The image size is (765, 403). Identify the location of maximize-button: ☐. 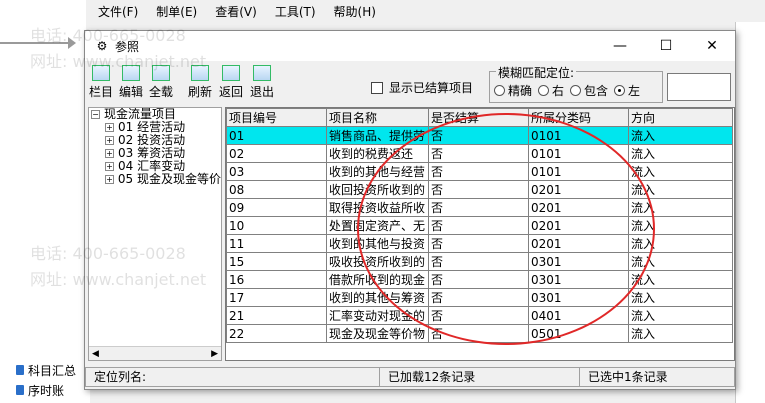
(666, 46).